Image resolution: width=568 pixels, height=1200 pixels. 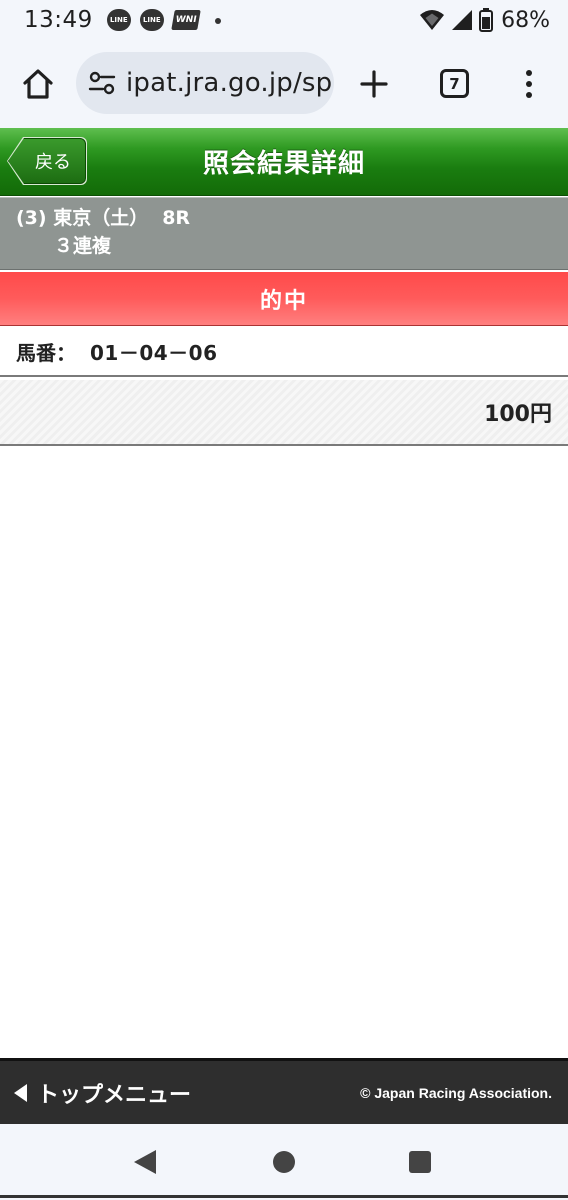 I want to click on new-tab-button, so click(x=374, y=84).